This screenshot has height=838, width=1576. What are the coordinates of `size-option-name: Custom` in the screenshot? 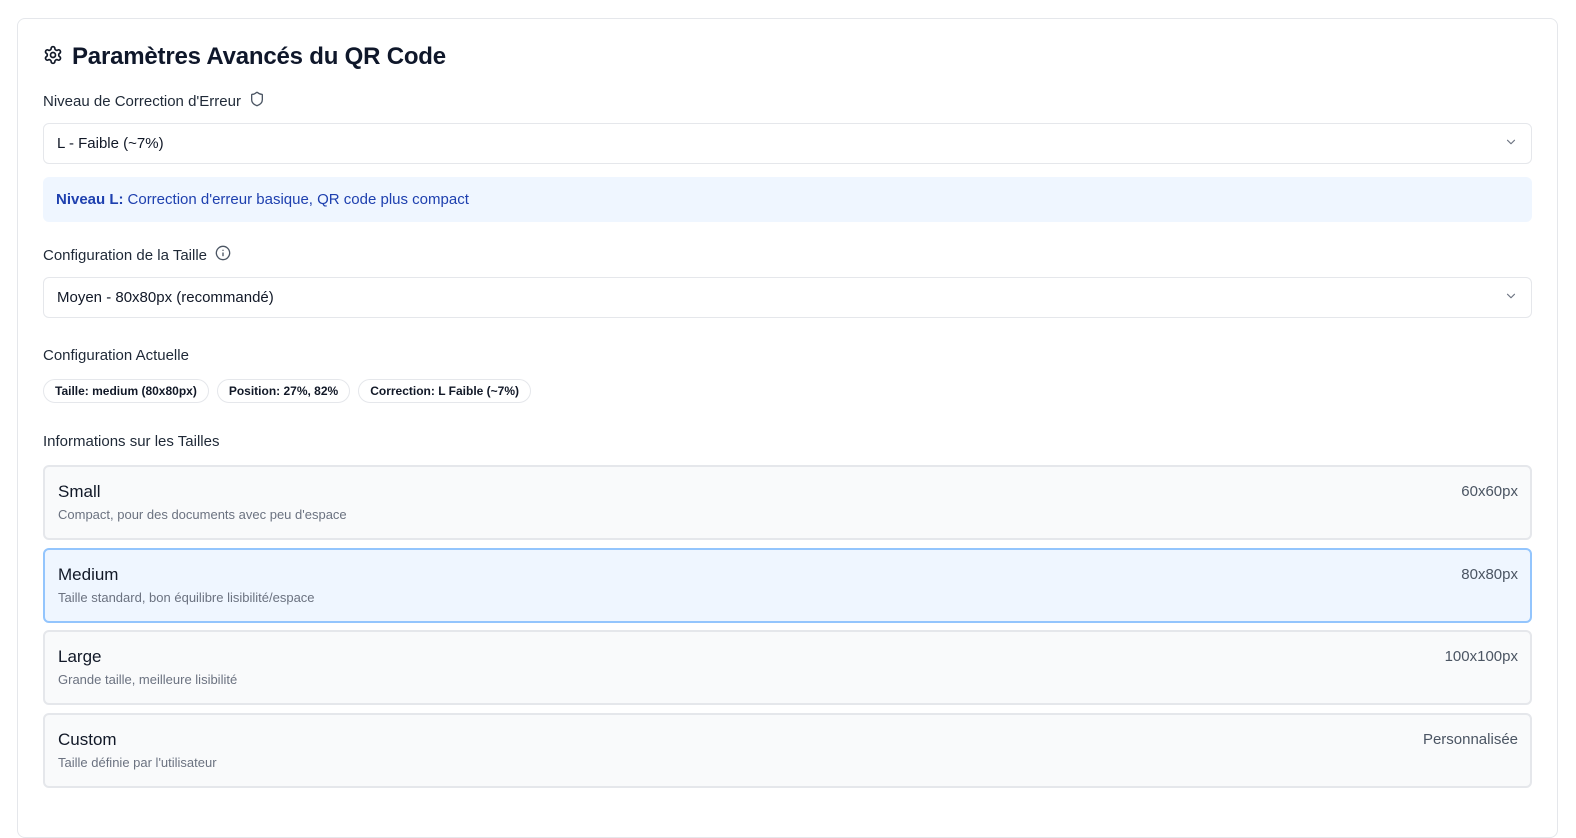 It's located at (87, 739).